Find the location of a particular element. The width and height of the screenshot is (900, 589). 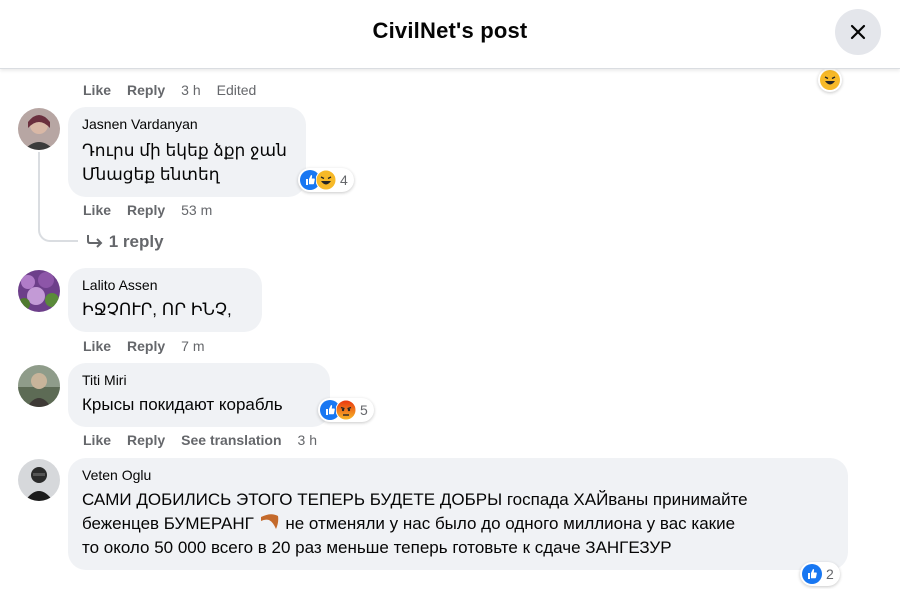

timestamp: 53 m is located at coordinates (196, 210).